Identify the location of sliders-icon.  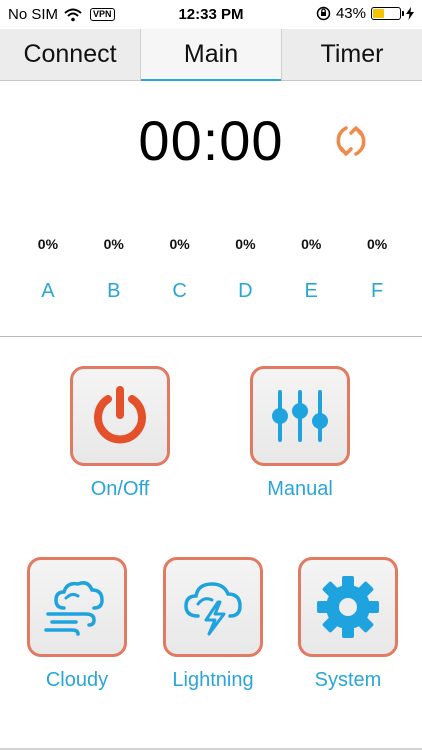
(300, 416).